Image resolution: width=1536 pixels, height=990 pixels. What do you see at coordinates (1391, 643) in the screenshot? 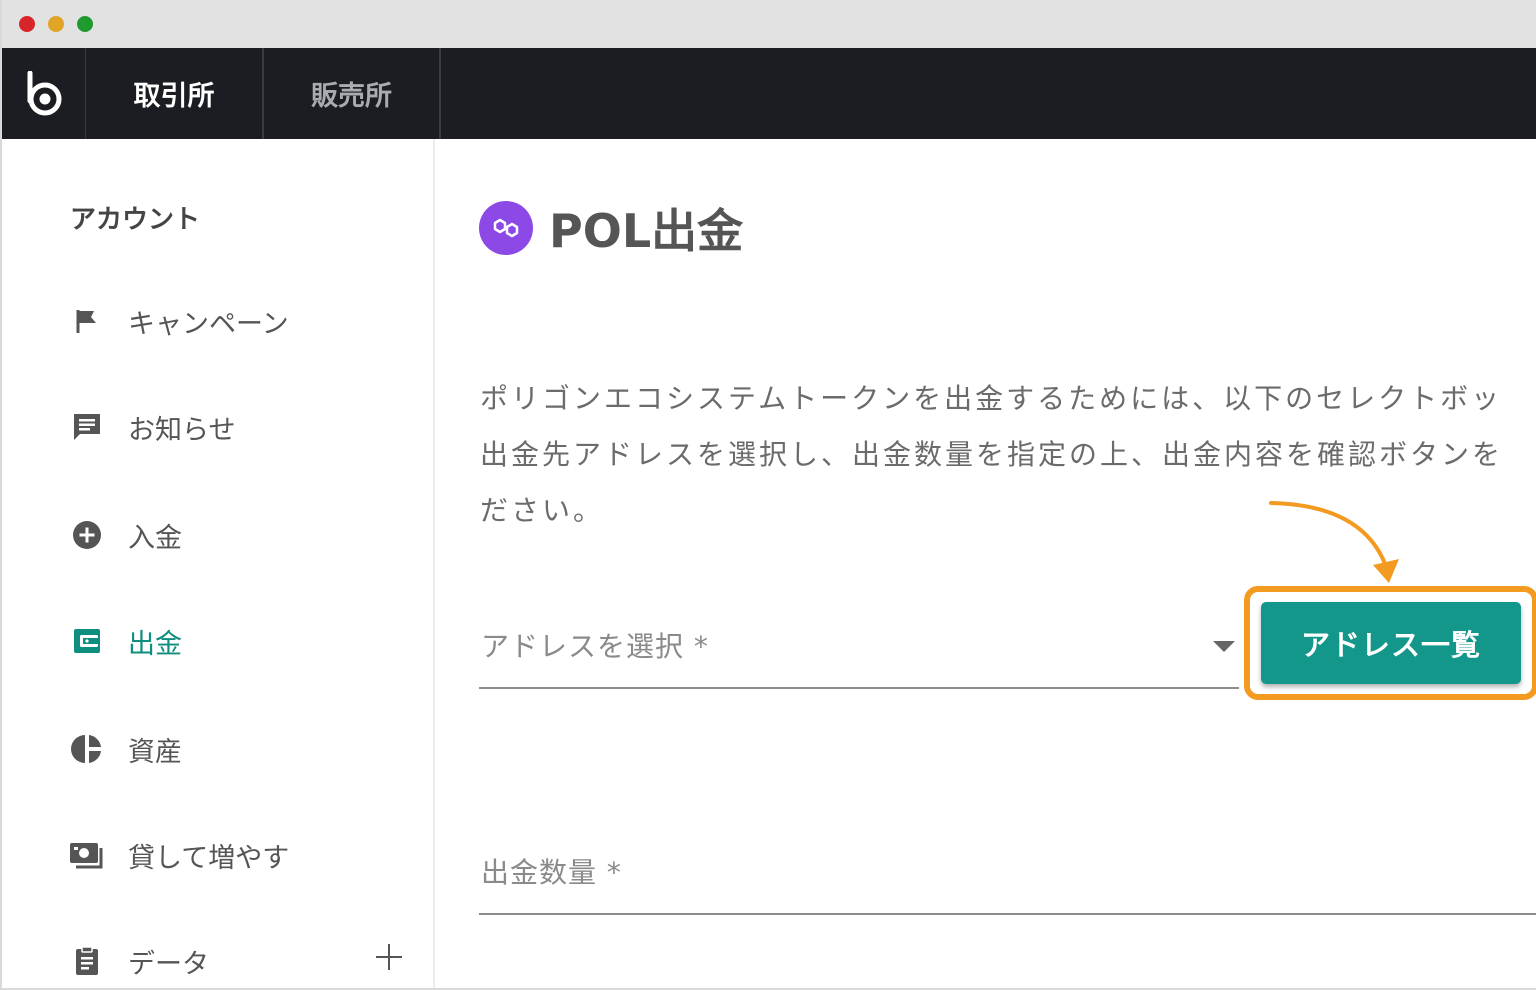
I see `address-list-button: アドレス一覧` at bounding box center [1391, 643].